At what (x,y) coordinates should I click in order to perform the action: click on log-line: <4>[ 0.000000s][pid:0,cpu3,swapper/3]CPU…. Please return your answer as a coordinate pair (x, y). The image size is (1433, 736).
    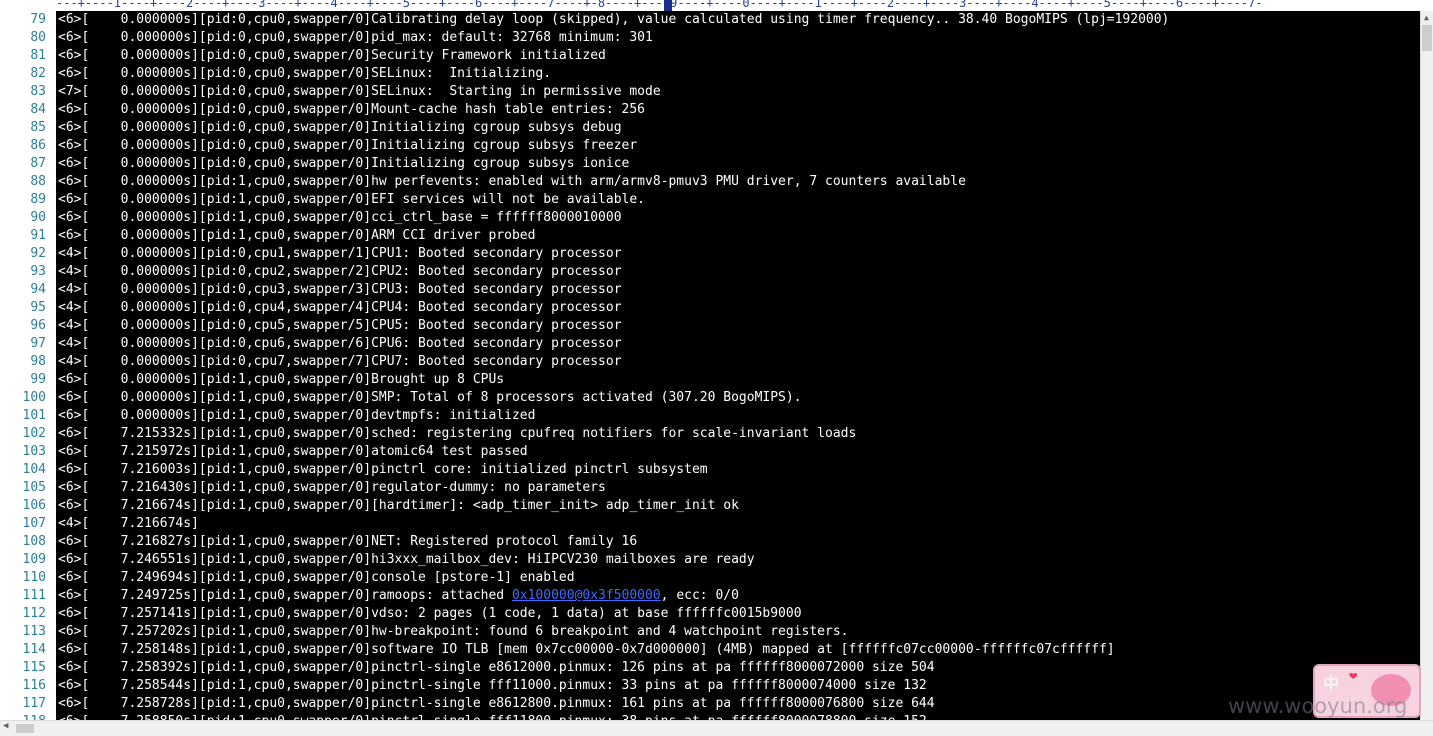
    Looking at the image, I should click on (339, 290).